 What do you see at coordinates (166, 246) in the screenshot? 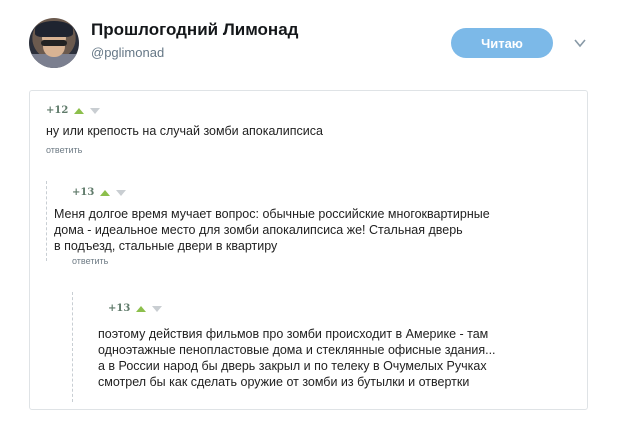
I see `comment-line: в подъезд, стальные двери в квартиру` at bounding box center [166, 246].